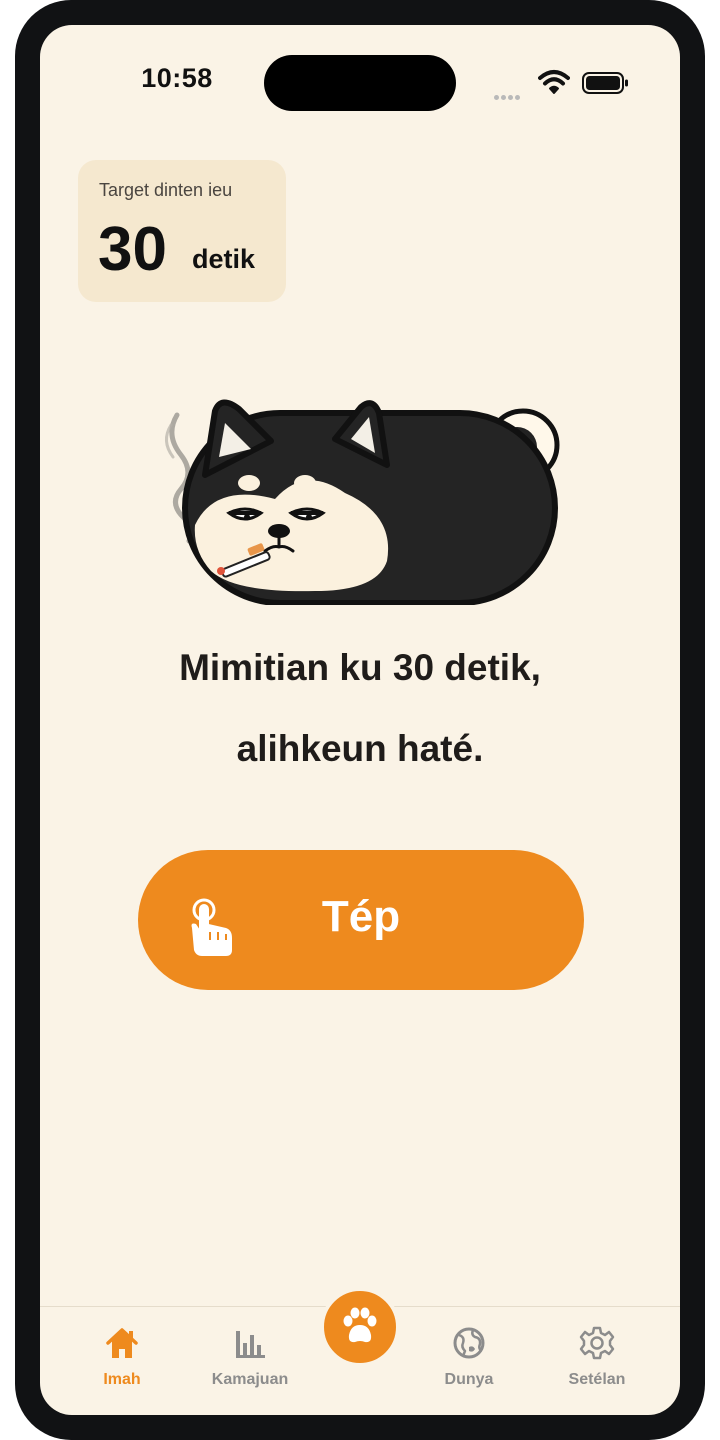 This screenshot has height=1440, width=720. Describe the element at coordinates (122, 1343) in the screenshot. I see `home-icon` at that location.